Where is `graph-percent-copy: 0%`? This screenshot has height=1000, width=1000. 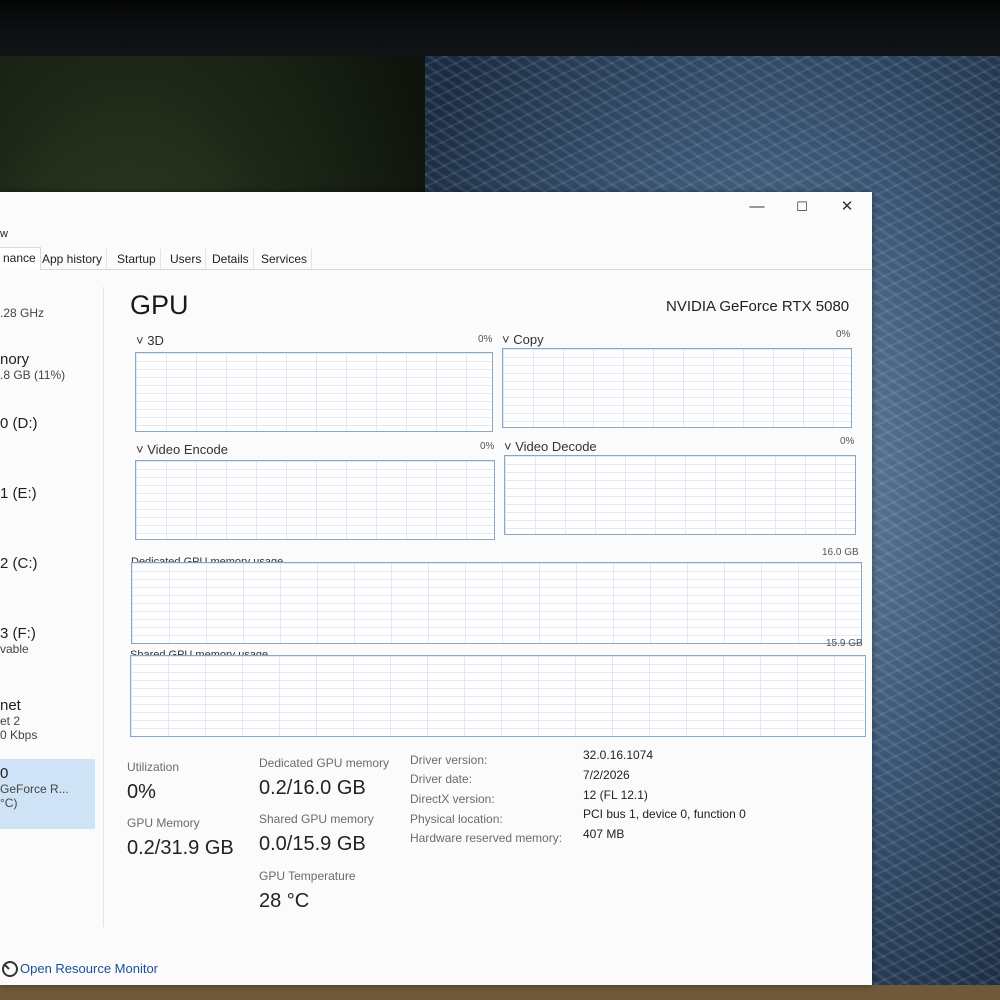
graph-percent-copy: 0% is located at coordinates (843, 334).